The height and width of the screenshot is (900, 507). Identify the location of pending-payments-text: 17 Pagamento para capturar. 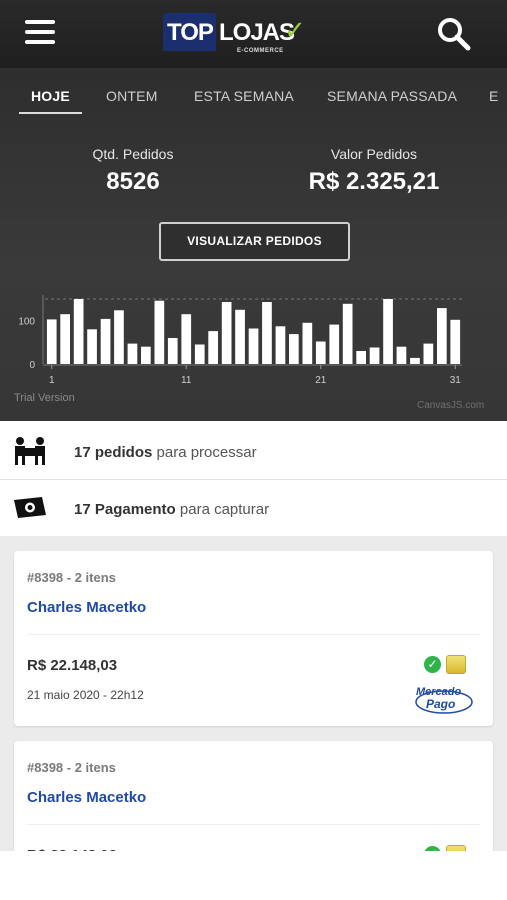
(171, 509).